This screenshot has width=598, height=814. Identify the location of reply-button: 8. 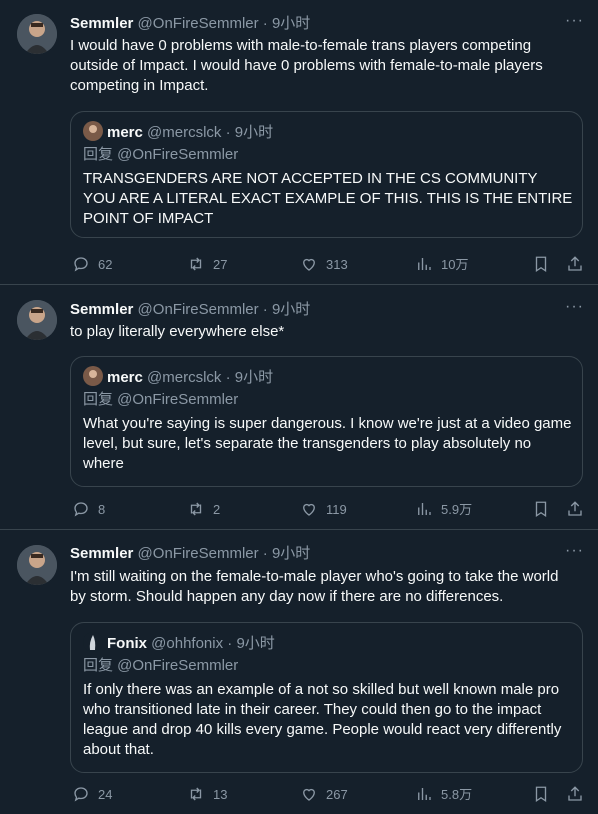
(88, 510).